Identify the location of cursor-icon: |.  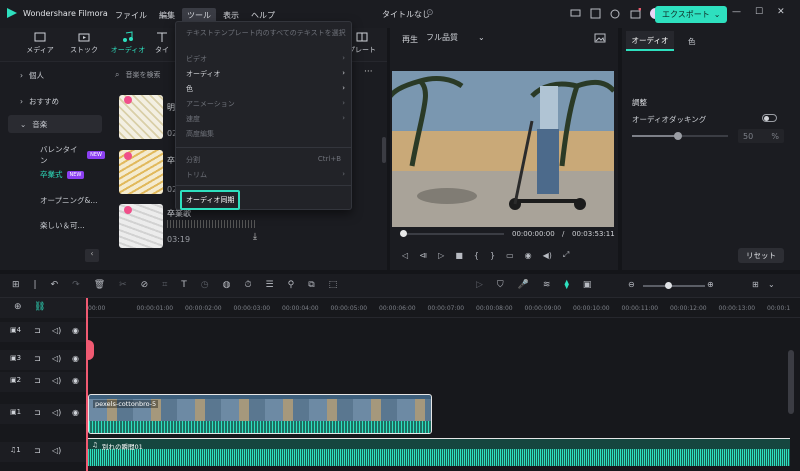
(35, 285).